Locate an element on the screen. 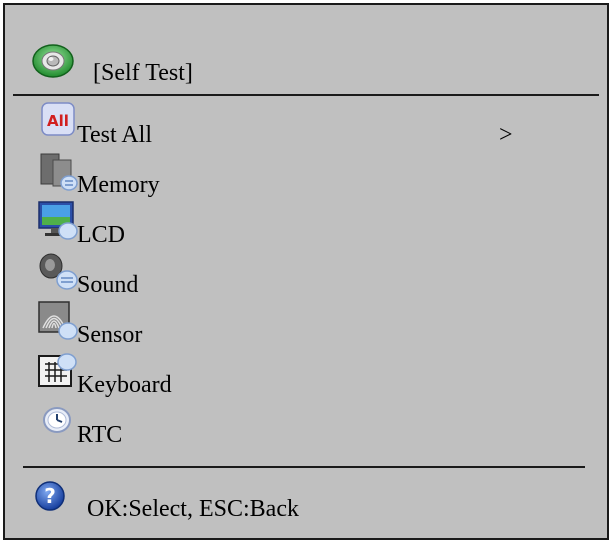 This screenshot has height=545, width=614. menu-item-label: LCD is located at coordinates (101, 235).